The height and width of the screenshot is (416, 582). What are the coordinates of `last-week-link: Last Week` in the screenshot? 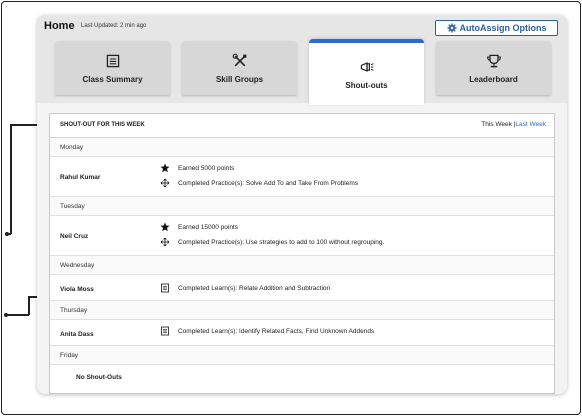 It's located at (530, 124).